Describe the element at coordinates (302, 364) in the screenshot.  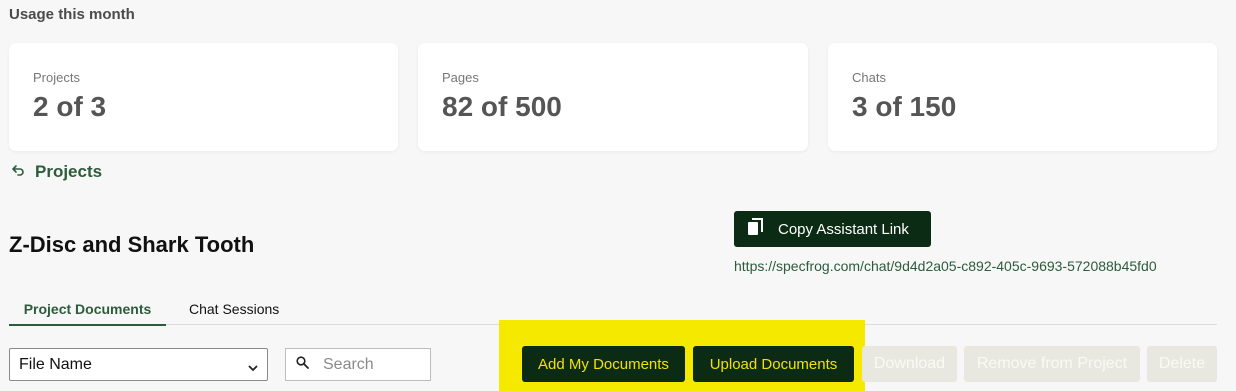
I see `search-icon` at that location.